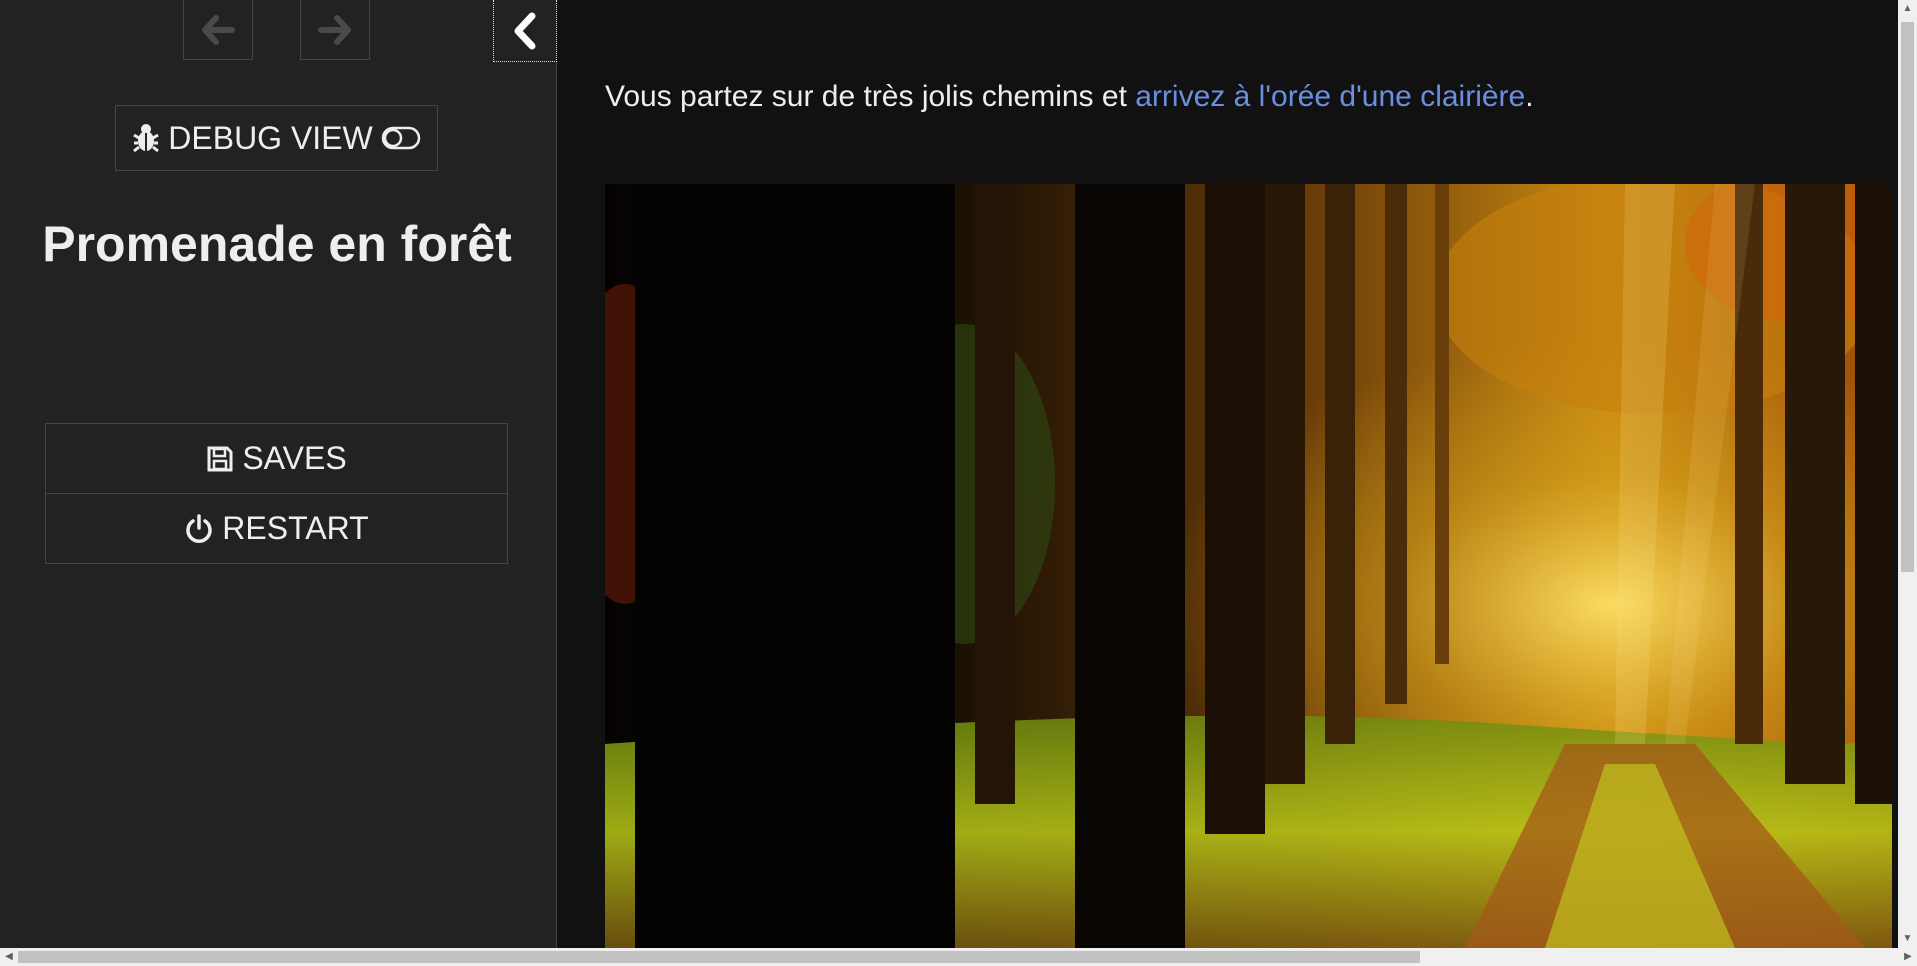 The width and height of the screenshot is (1917, 966). I want to click on bug-icon, so click(146, 138).